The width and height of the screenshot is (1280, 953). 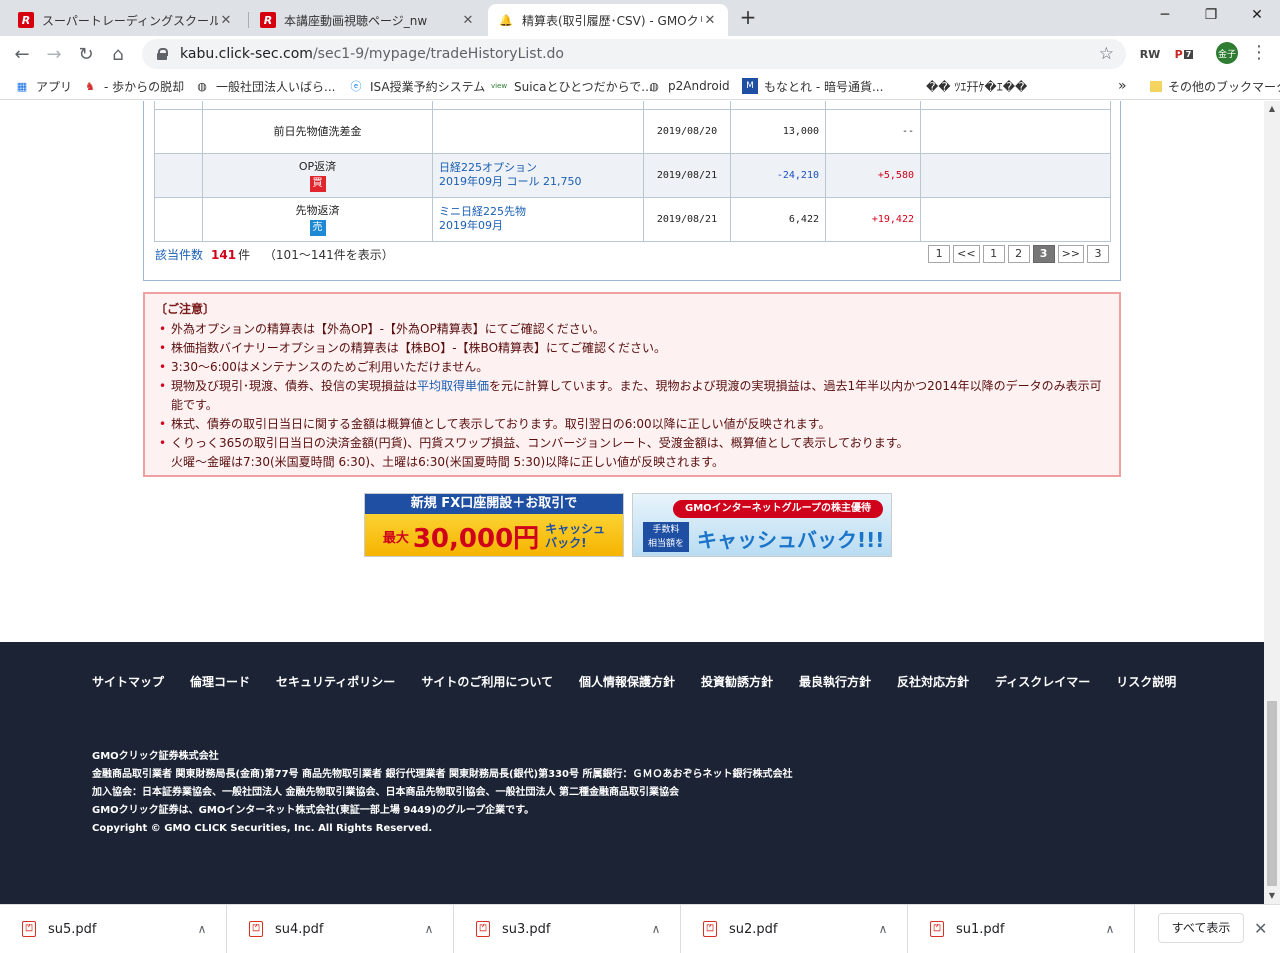 What do you see at coordinates (494, 525) in the screenshot?
I see `fx-campaign-banner: 新規 FX口座開設＋お取引で 最大 30,000円 キャッシュ バック!` at bounding box center [494, 525].